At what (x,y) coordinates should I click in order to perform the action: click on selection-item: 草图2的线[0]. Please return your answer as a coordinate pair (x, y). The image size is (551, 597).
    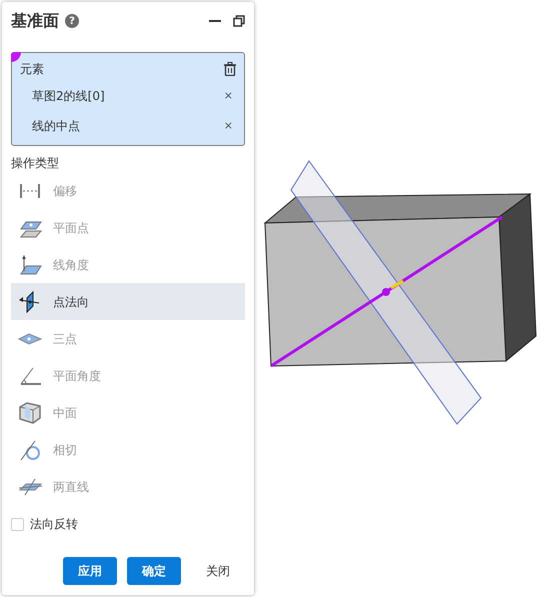
    Looking at the image, I should click on (68, 96).